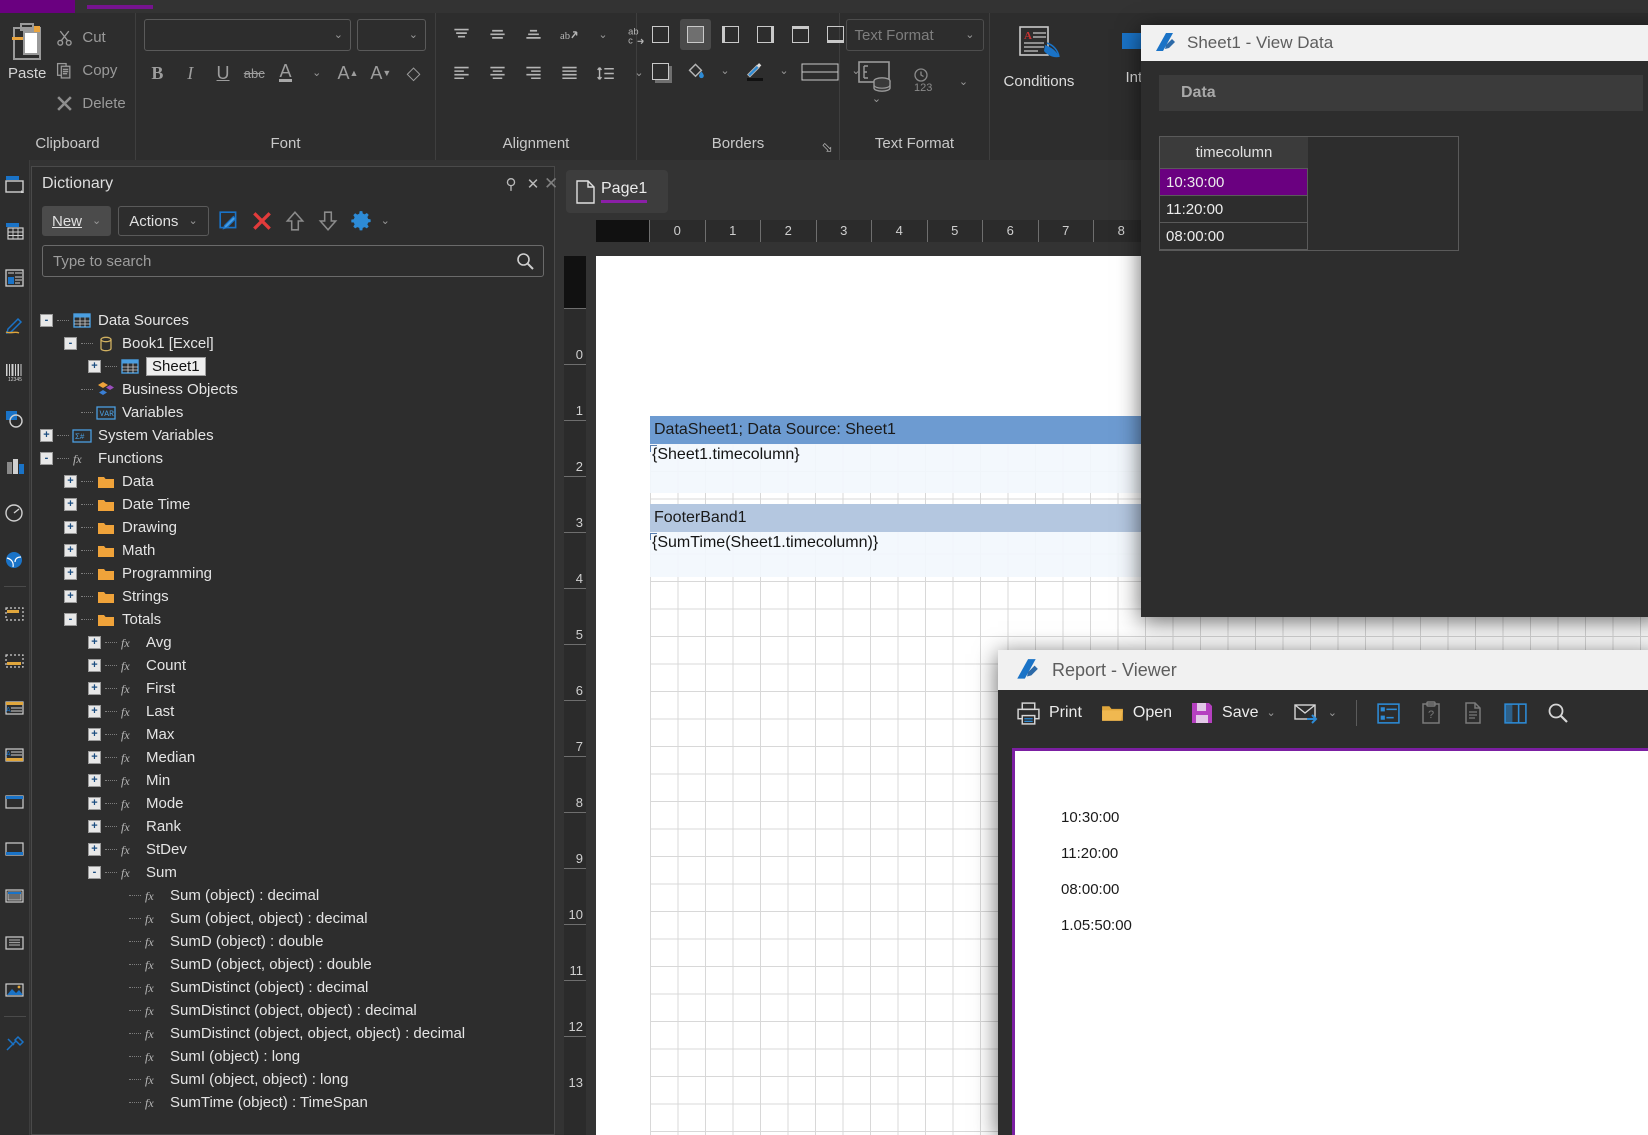 This screenshot has width=1648, height=1135. What do you see at coordinates (1388, 713) in the screenshot?
I see `bookmarks-button` at bounding box center [1388, 713].